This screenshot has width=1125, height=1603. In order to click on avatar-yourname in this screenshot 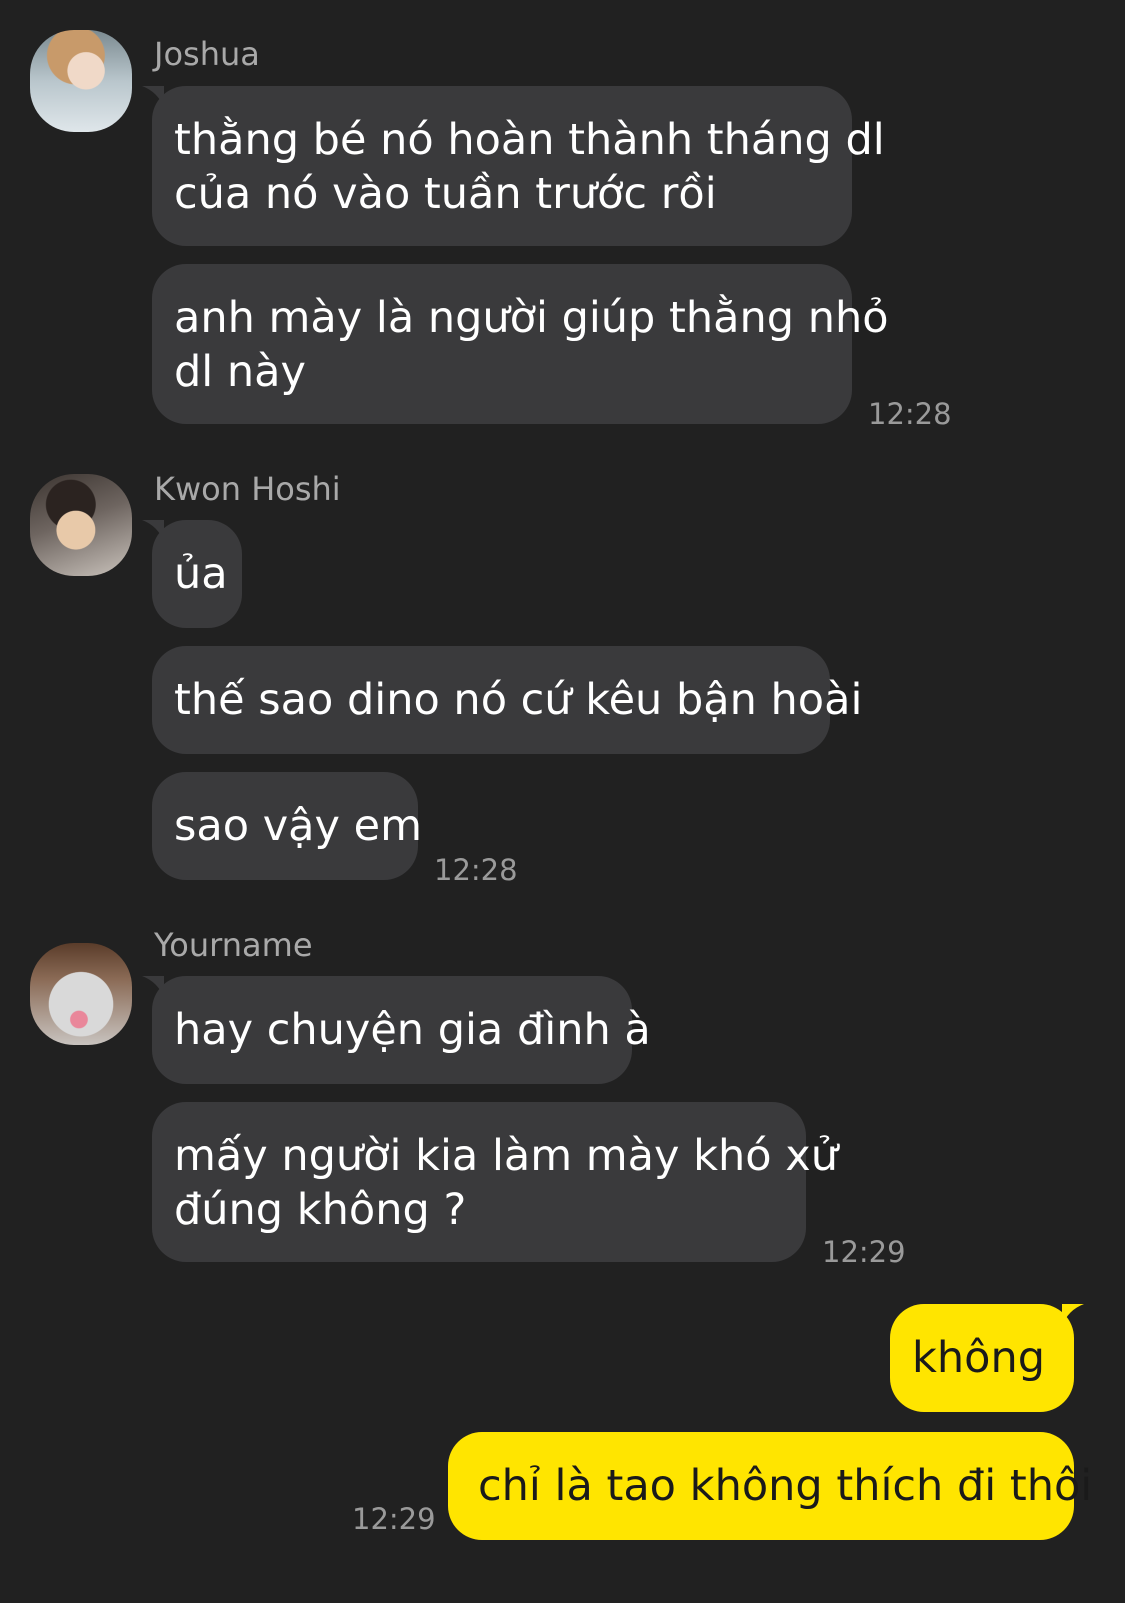, I will do `click(81, 994)`.